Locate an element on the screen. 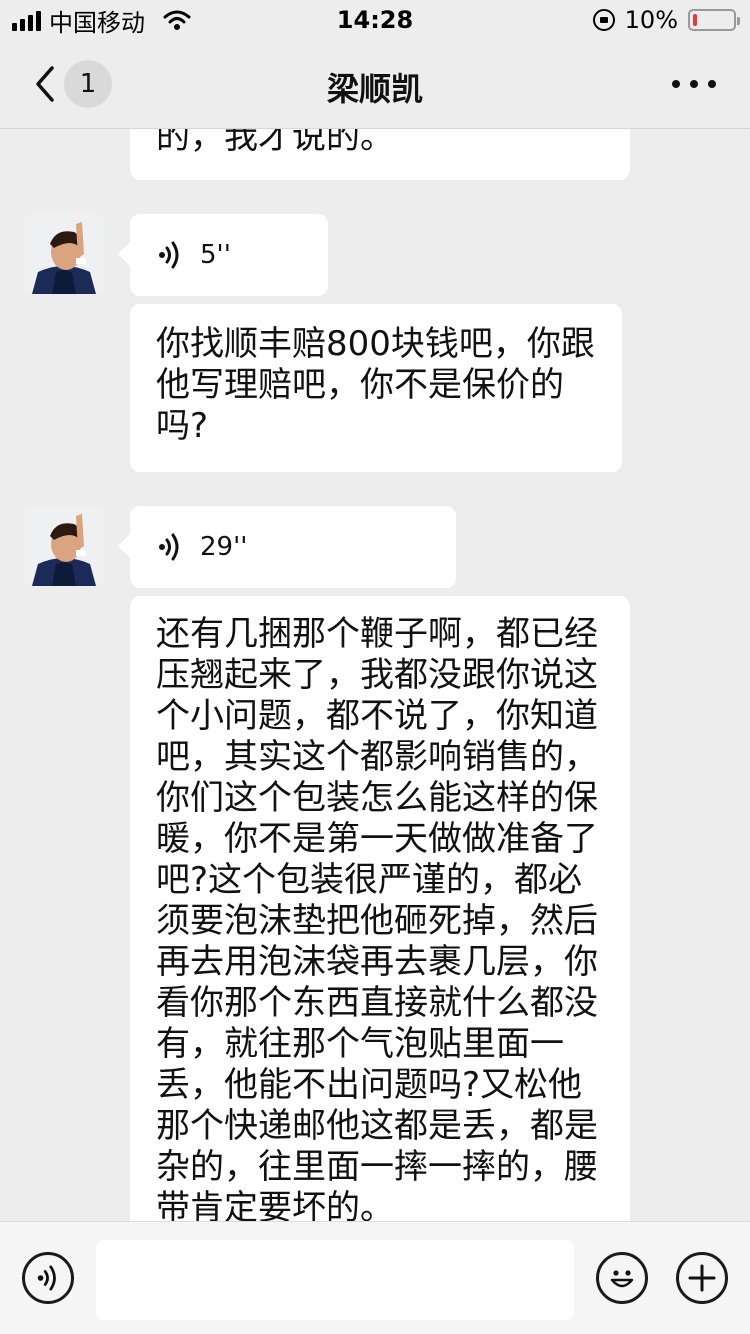  message-line: 杂的，往里面一摔一摔的，腰 is located at coordinates (377, 1167).